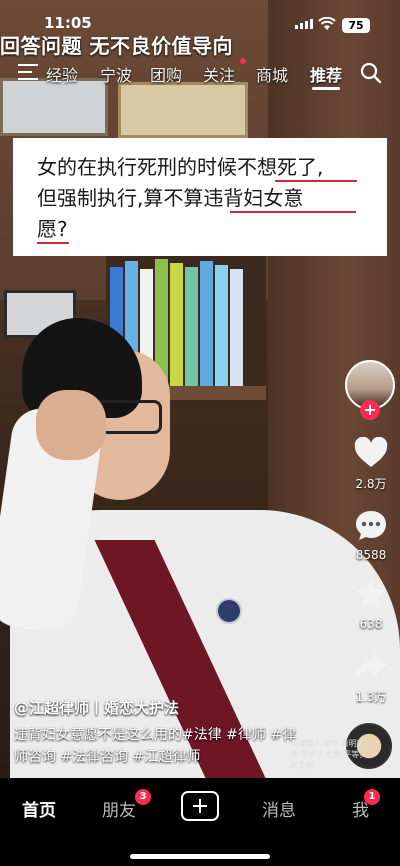  I want to click on nav-messages: 消息, so click(279, 808).